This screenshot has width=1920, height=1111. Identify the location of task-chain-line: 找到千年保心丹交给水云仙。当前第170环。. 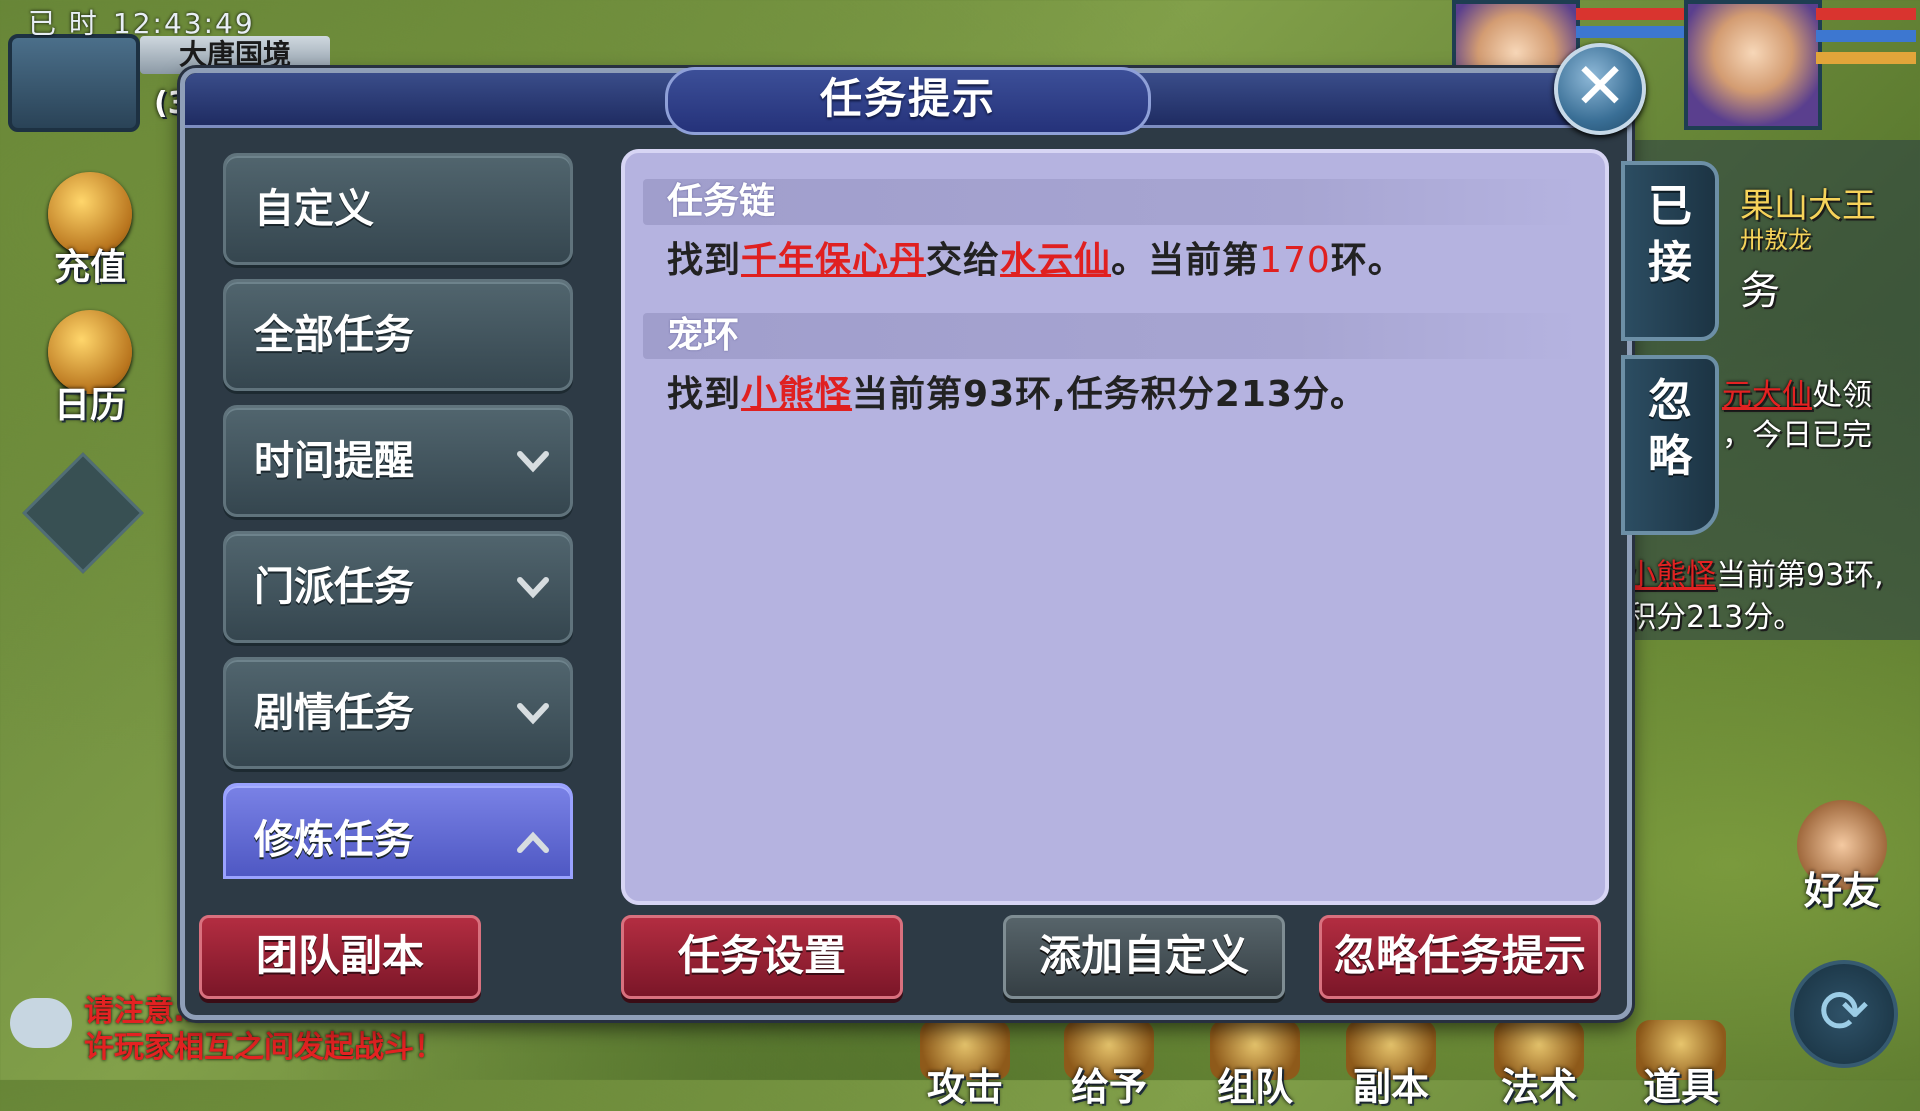
(1036, 257).